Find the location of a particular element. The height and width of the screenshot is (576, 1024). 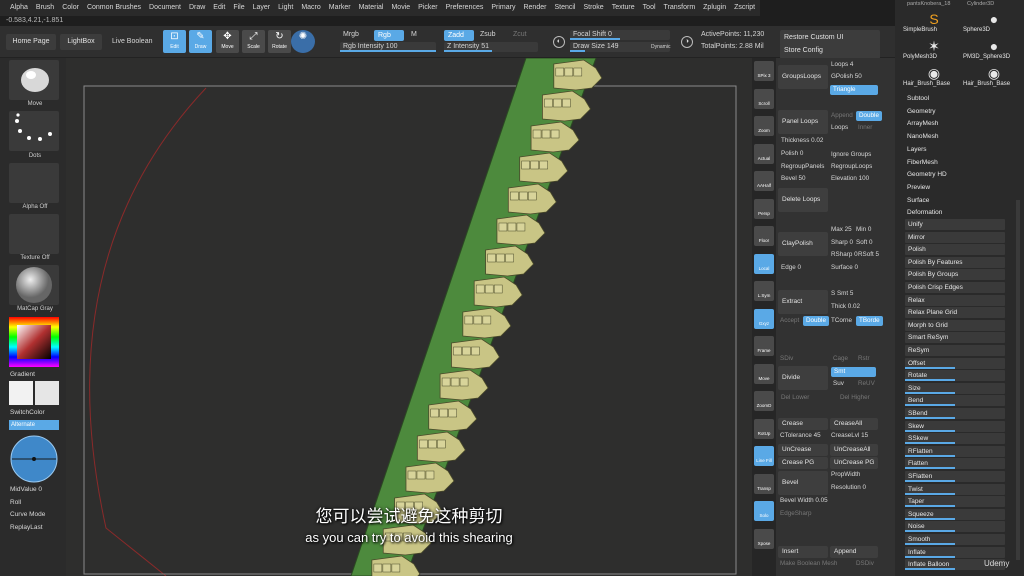

tool-thumb-icon: ● is located at coordinates (994, 46).